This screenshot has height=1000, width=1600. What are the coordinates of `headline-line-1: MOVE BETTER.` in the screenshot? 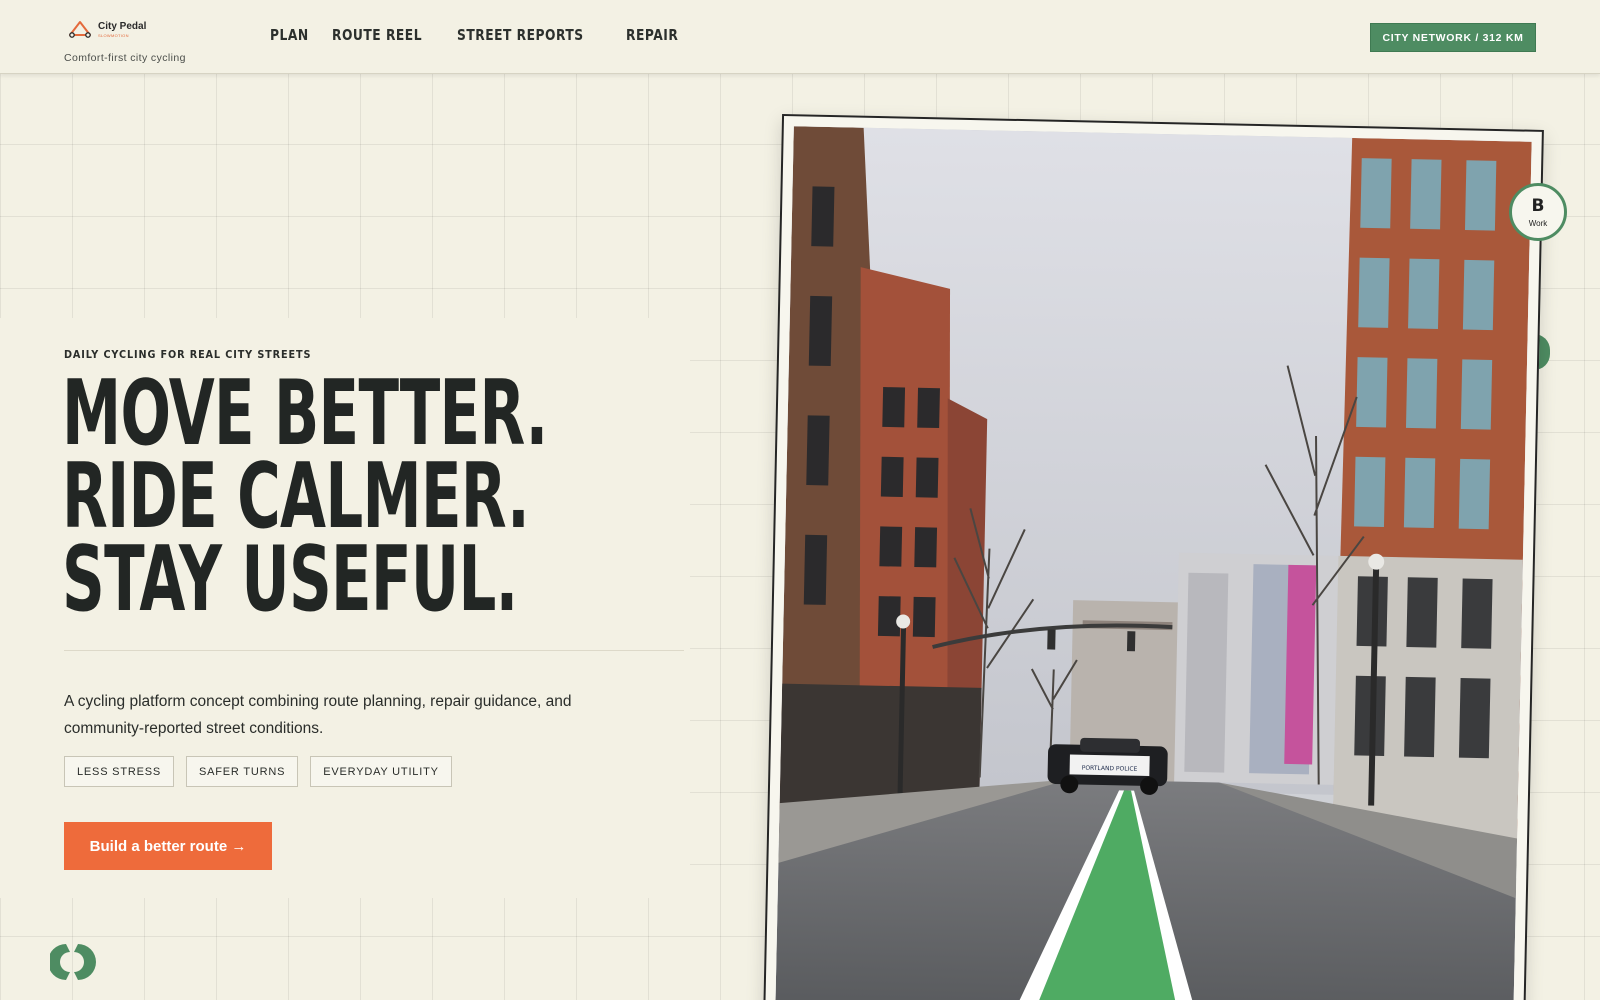 It's located at (305, 413).